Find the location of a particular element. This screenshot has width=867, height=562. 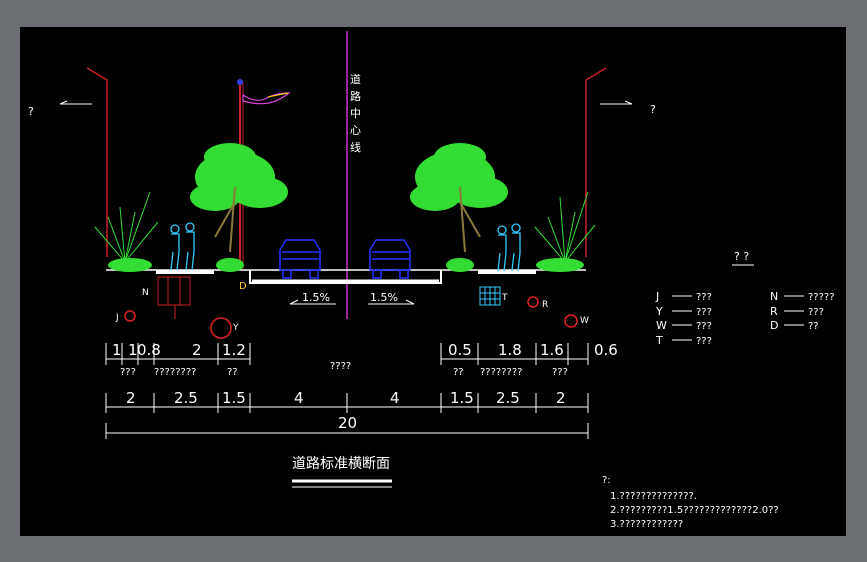

label-r: R is located at coordinates (545, 305).